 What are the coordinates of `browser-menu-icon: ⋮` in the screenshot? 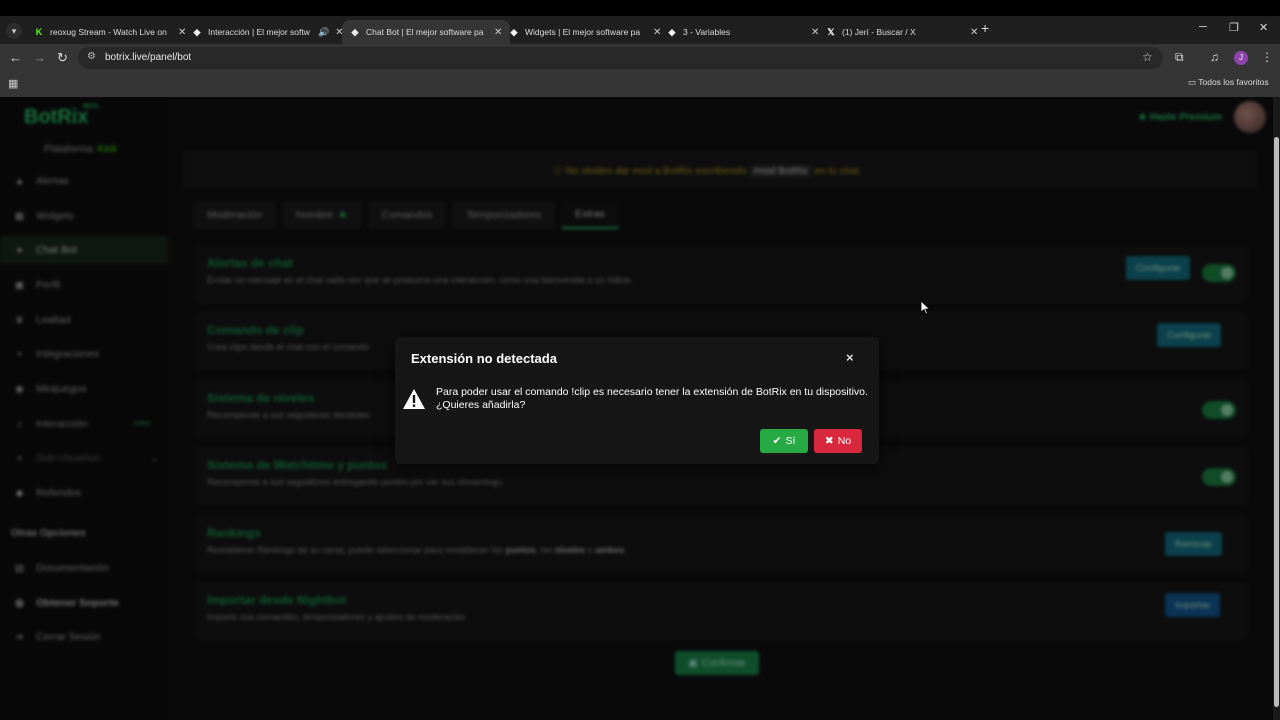 It's located at (1267, 57).